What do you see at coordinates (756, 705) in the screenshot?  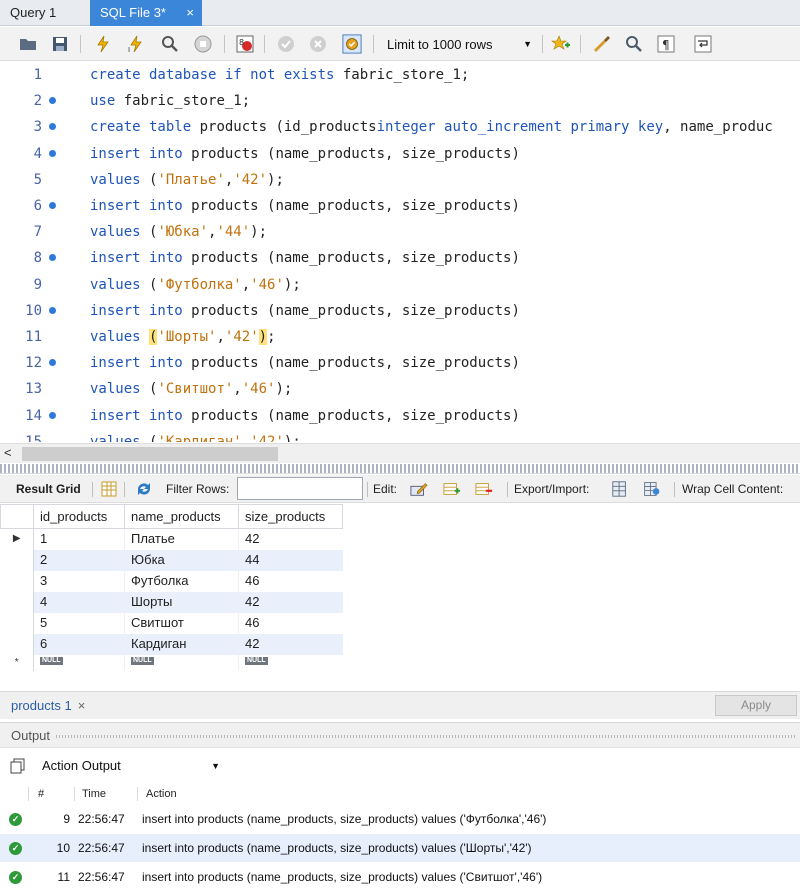 I see `apply-button: Apply` at bounding box center [756, 705].